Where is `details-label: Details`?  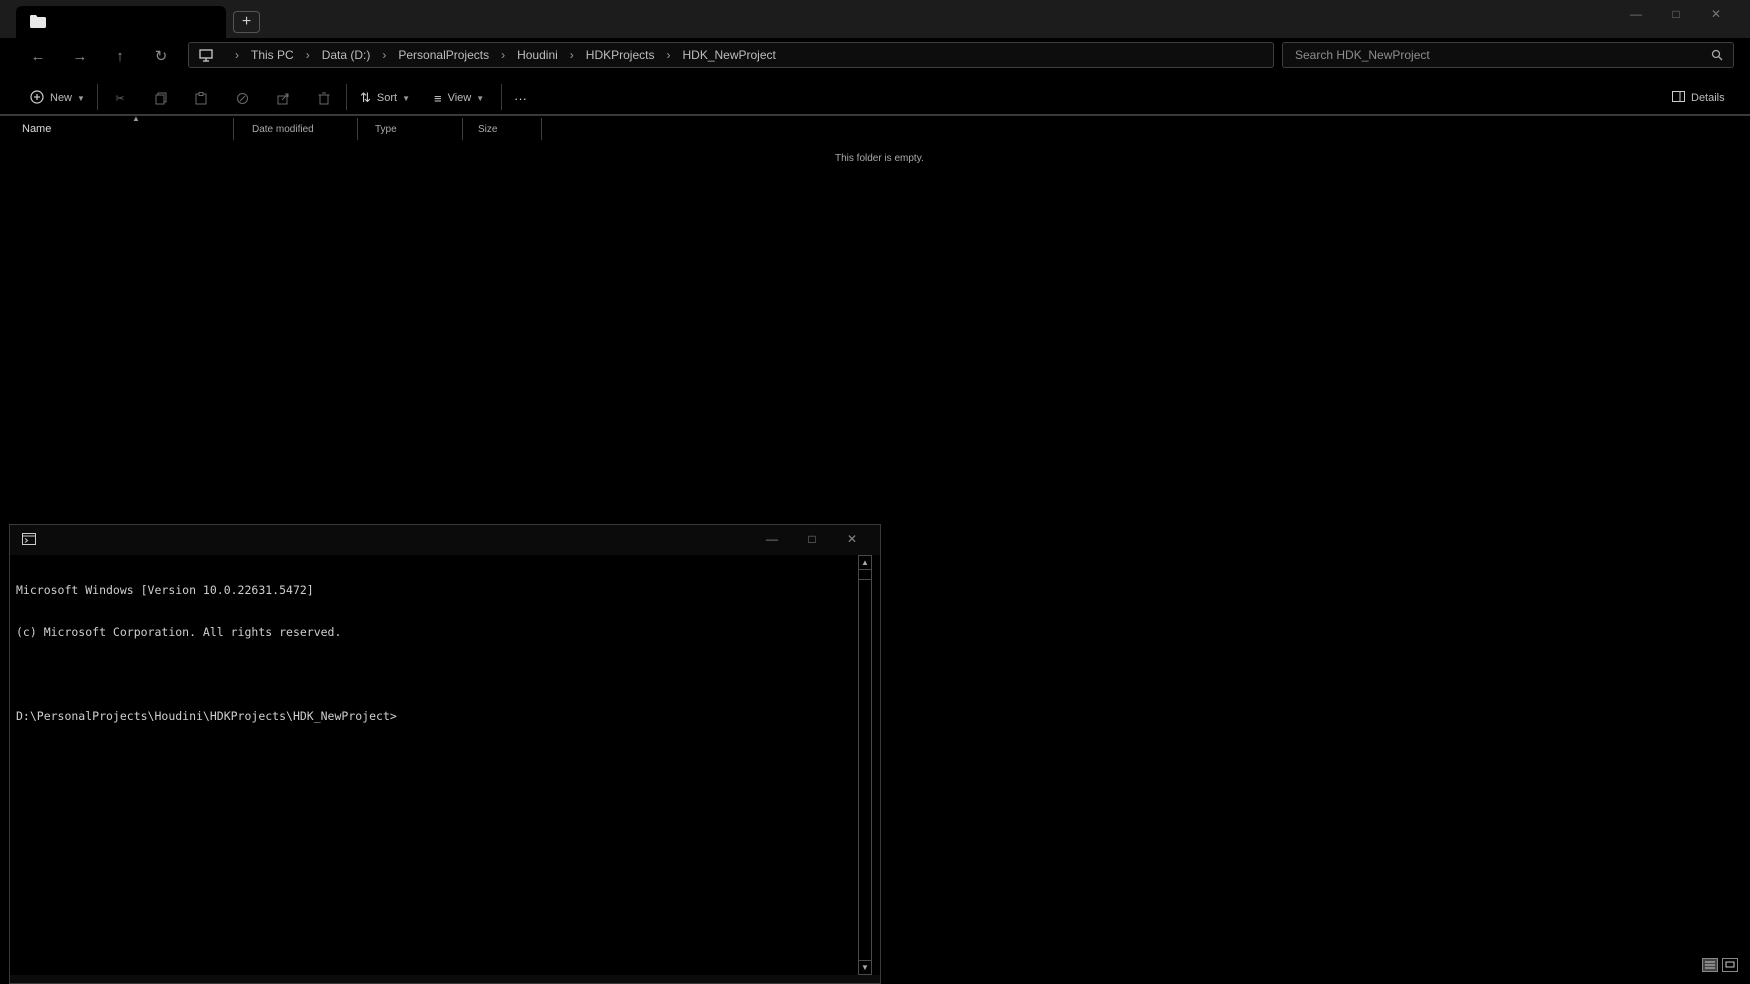
details-label: Details is located at coordinates (1708, 98).